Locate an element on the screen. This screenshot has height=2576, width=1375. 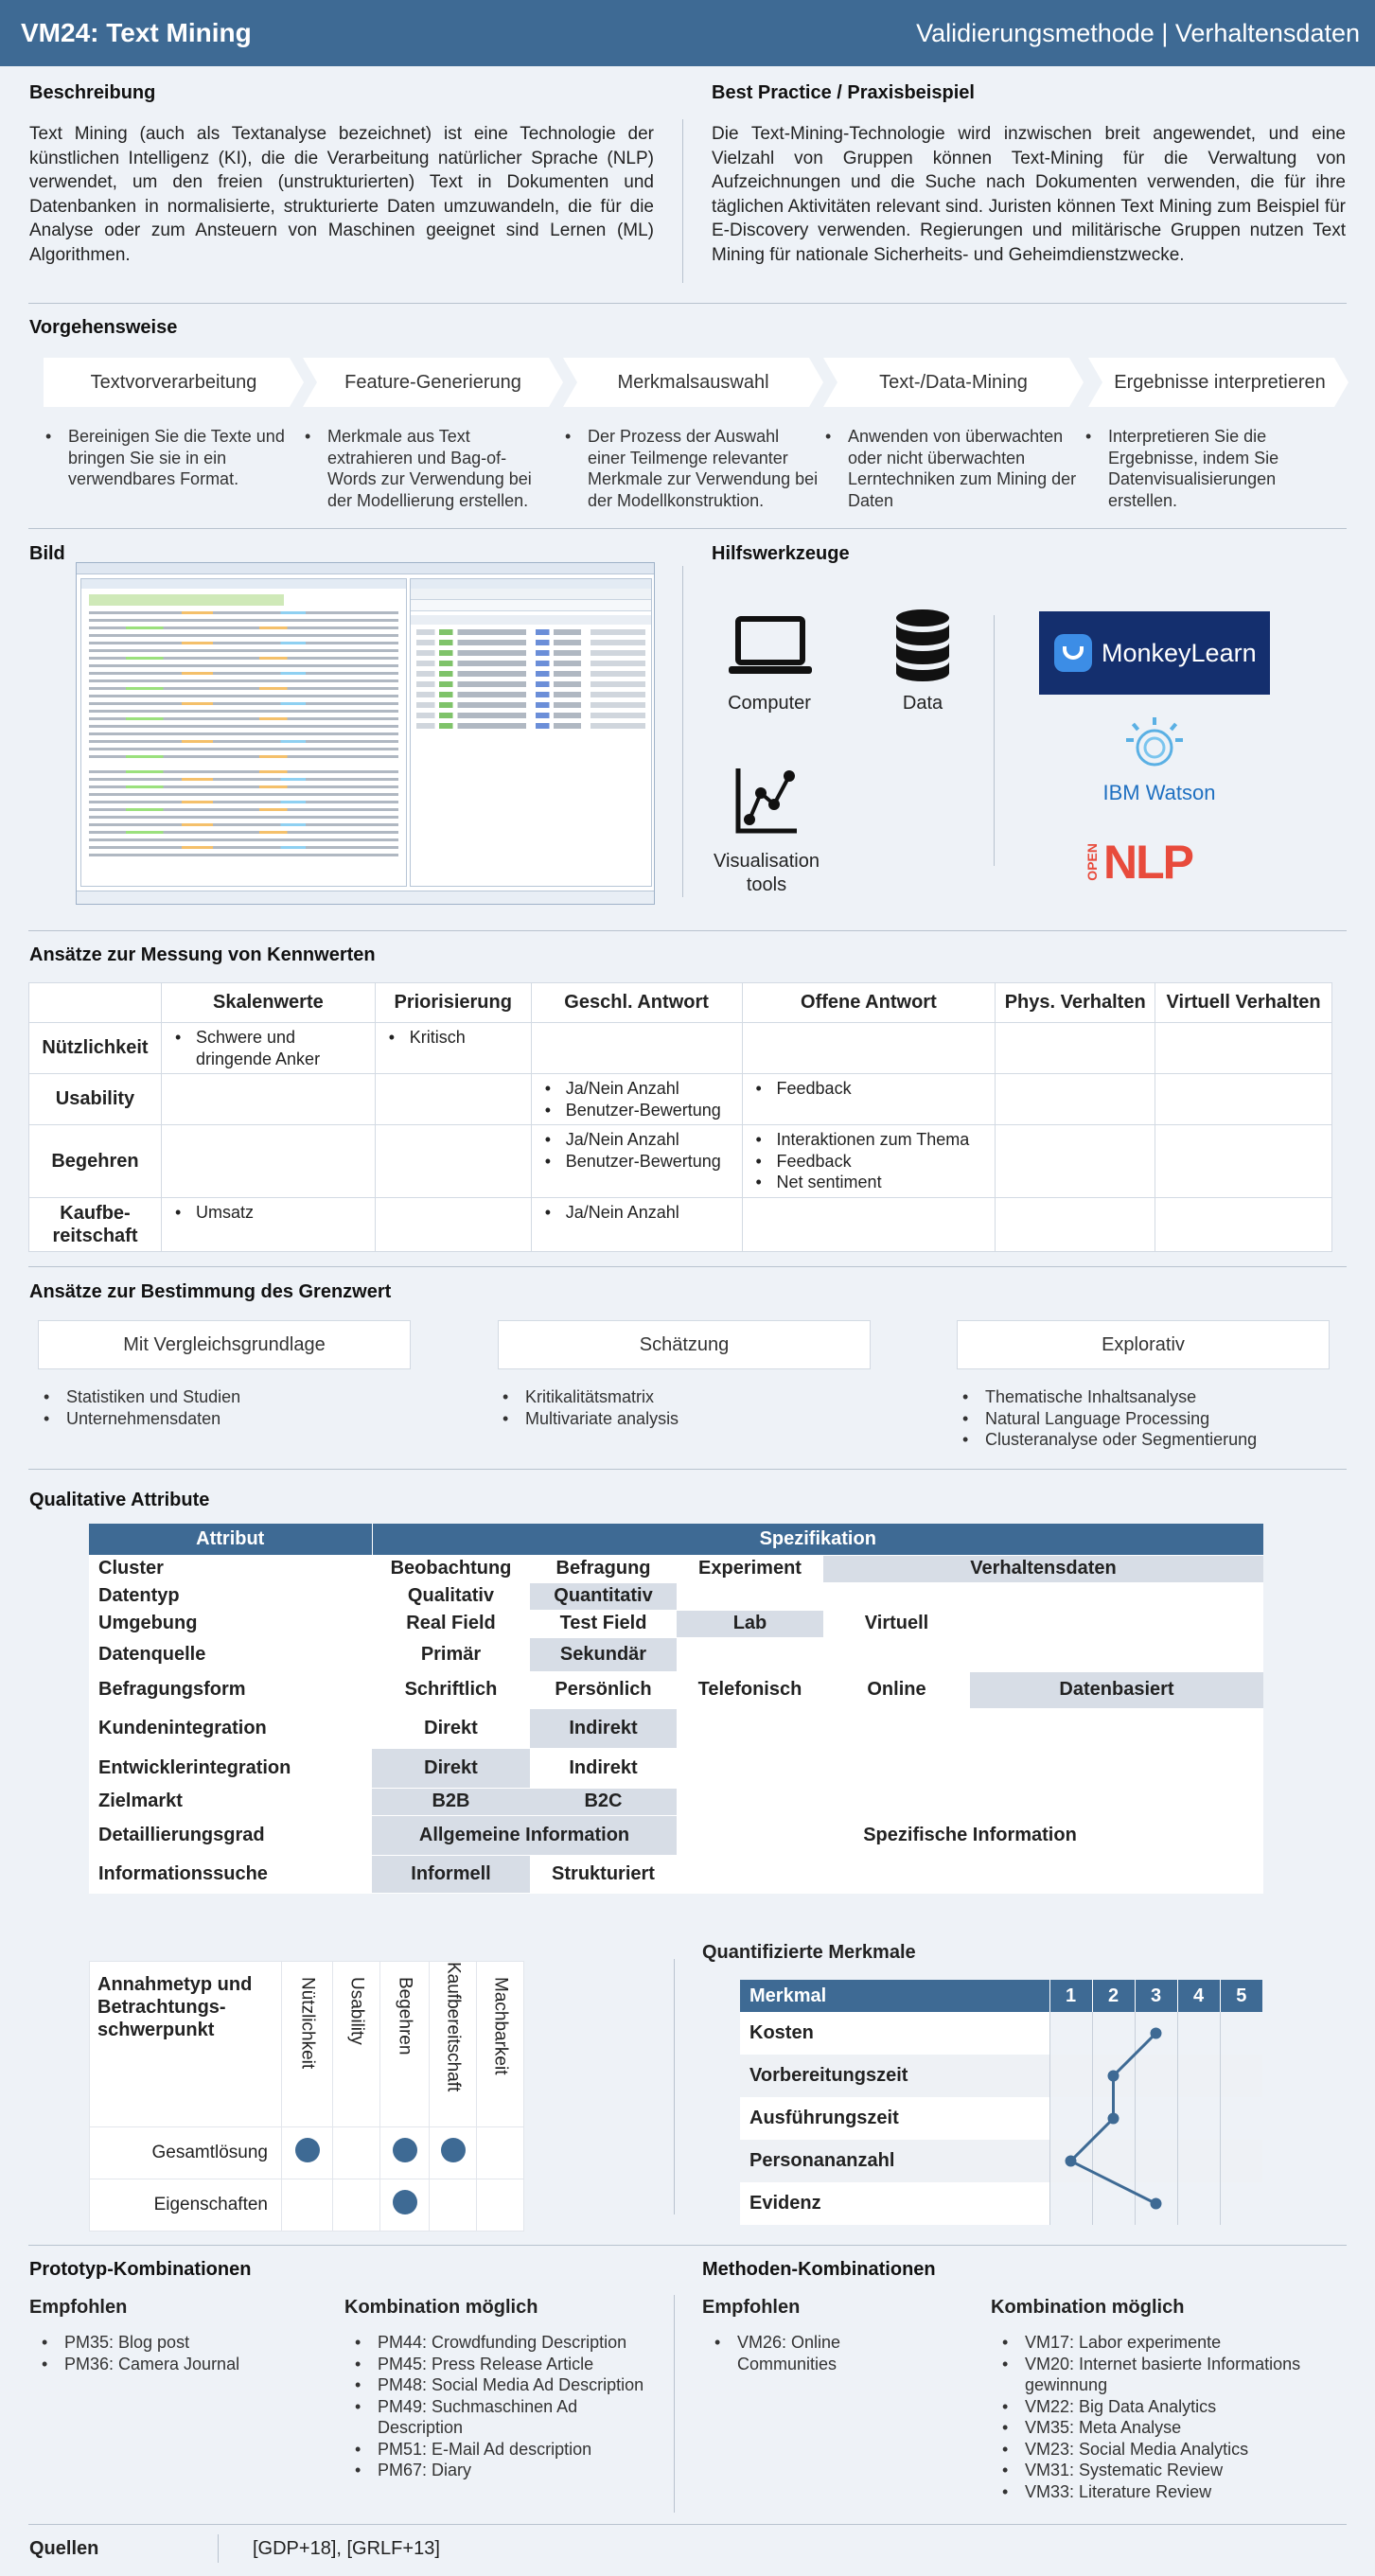
methoden-moeglich-label: Kombination möglich is located at coordinates (1088, 2307).